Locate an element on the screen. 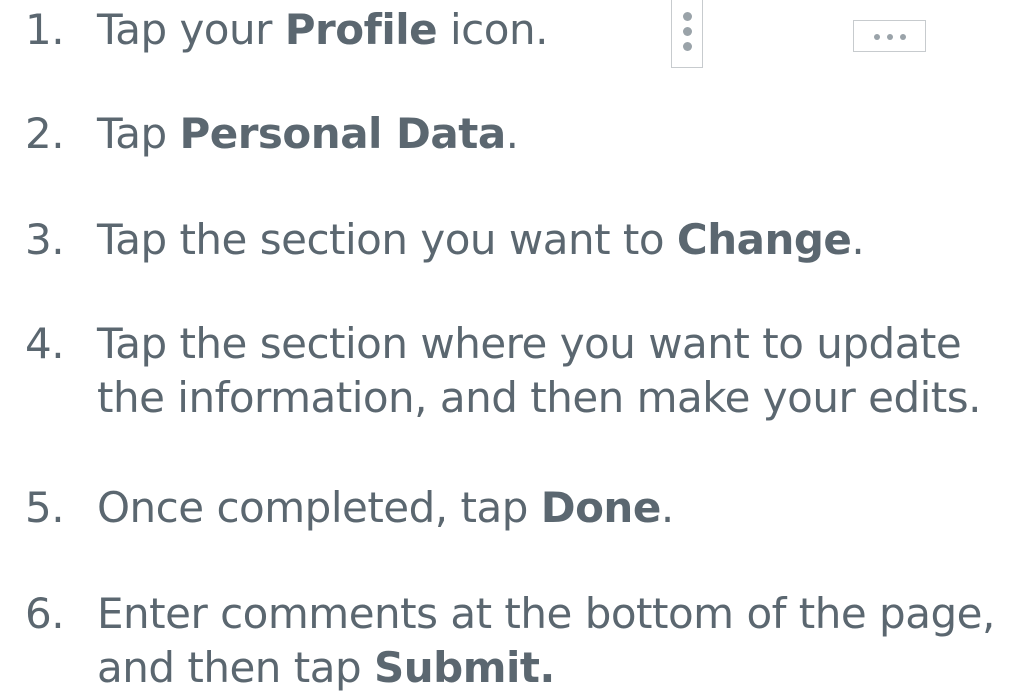 The width and height of the screenshot is (1033, 696). ui-term-done: Done is located at coordinates (601, 507).